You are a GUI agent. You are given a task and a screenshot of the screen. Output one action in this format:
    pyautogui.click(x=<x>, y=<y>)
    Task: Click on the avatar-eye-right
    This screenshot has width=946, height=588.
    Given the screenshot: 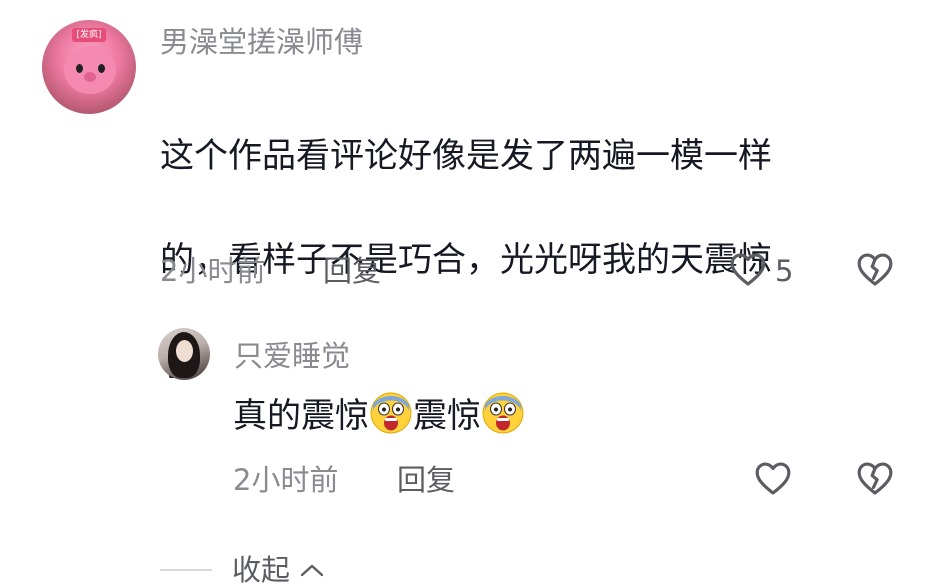 What is the action you would take?
    pyautogui.click(x=101, y=68)
    